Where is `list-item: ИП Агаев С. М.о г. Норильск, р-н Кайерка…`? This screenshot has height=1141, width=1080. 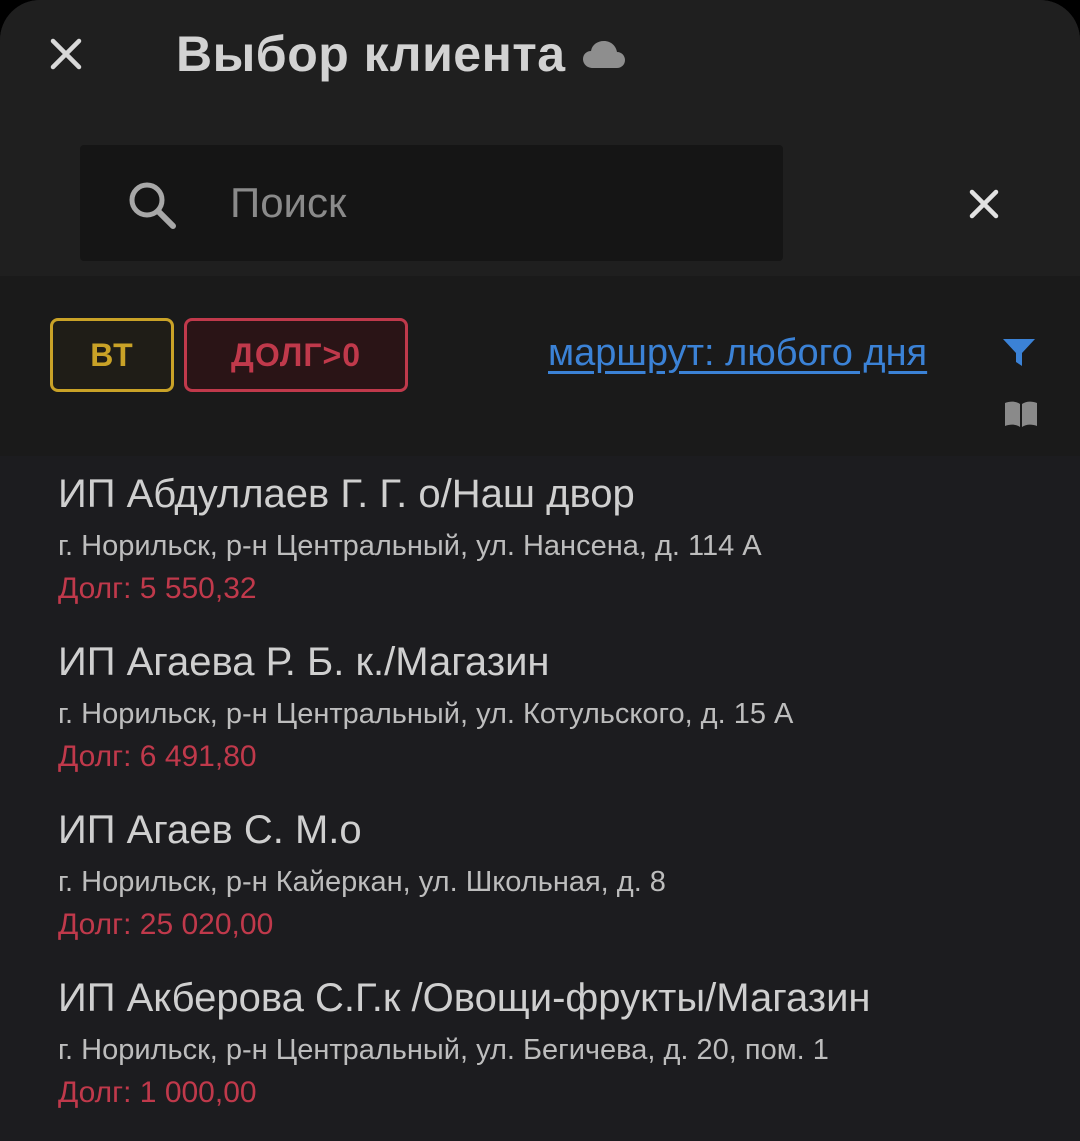
list-item: ИП Агаев С. М.о г. Норильск, р-н Кайерка… is located at coordinates (540, 876).